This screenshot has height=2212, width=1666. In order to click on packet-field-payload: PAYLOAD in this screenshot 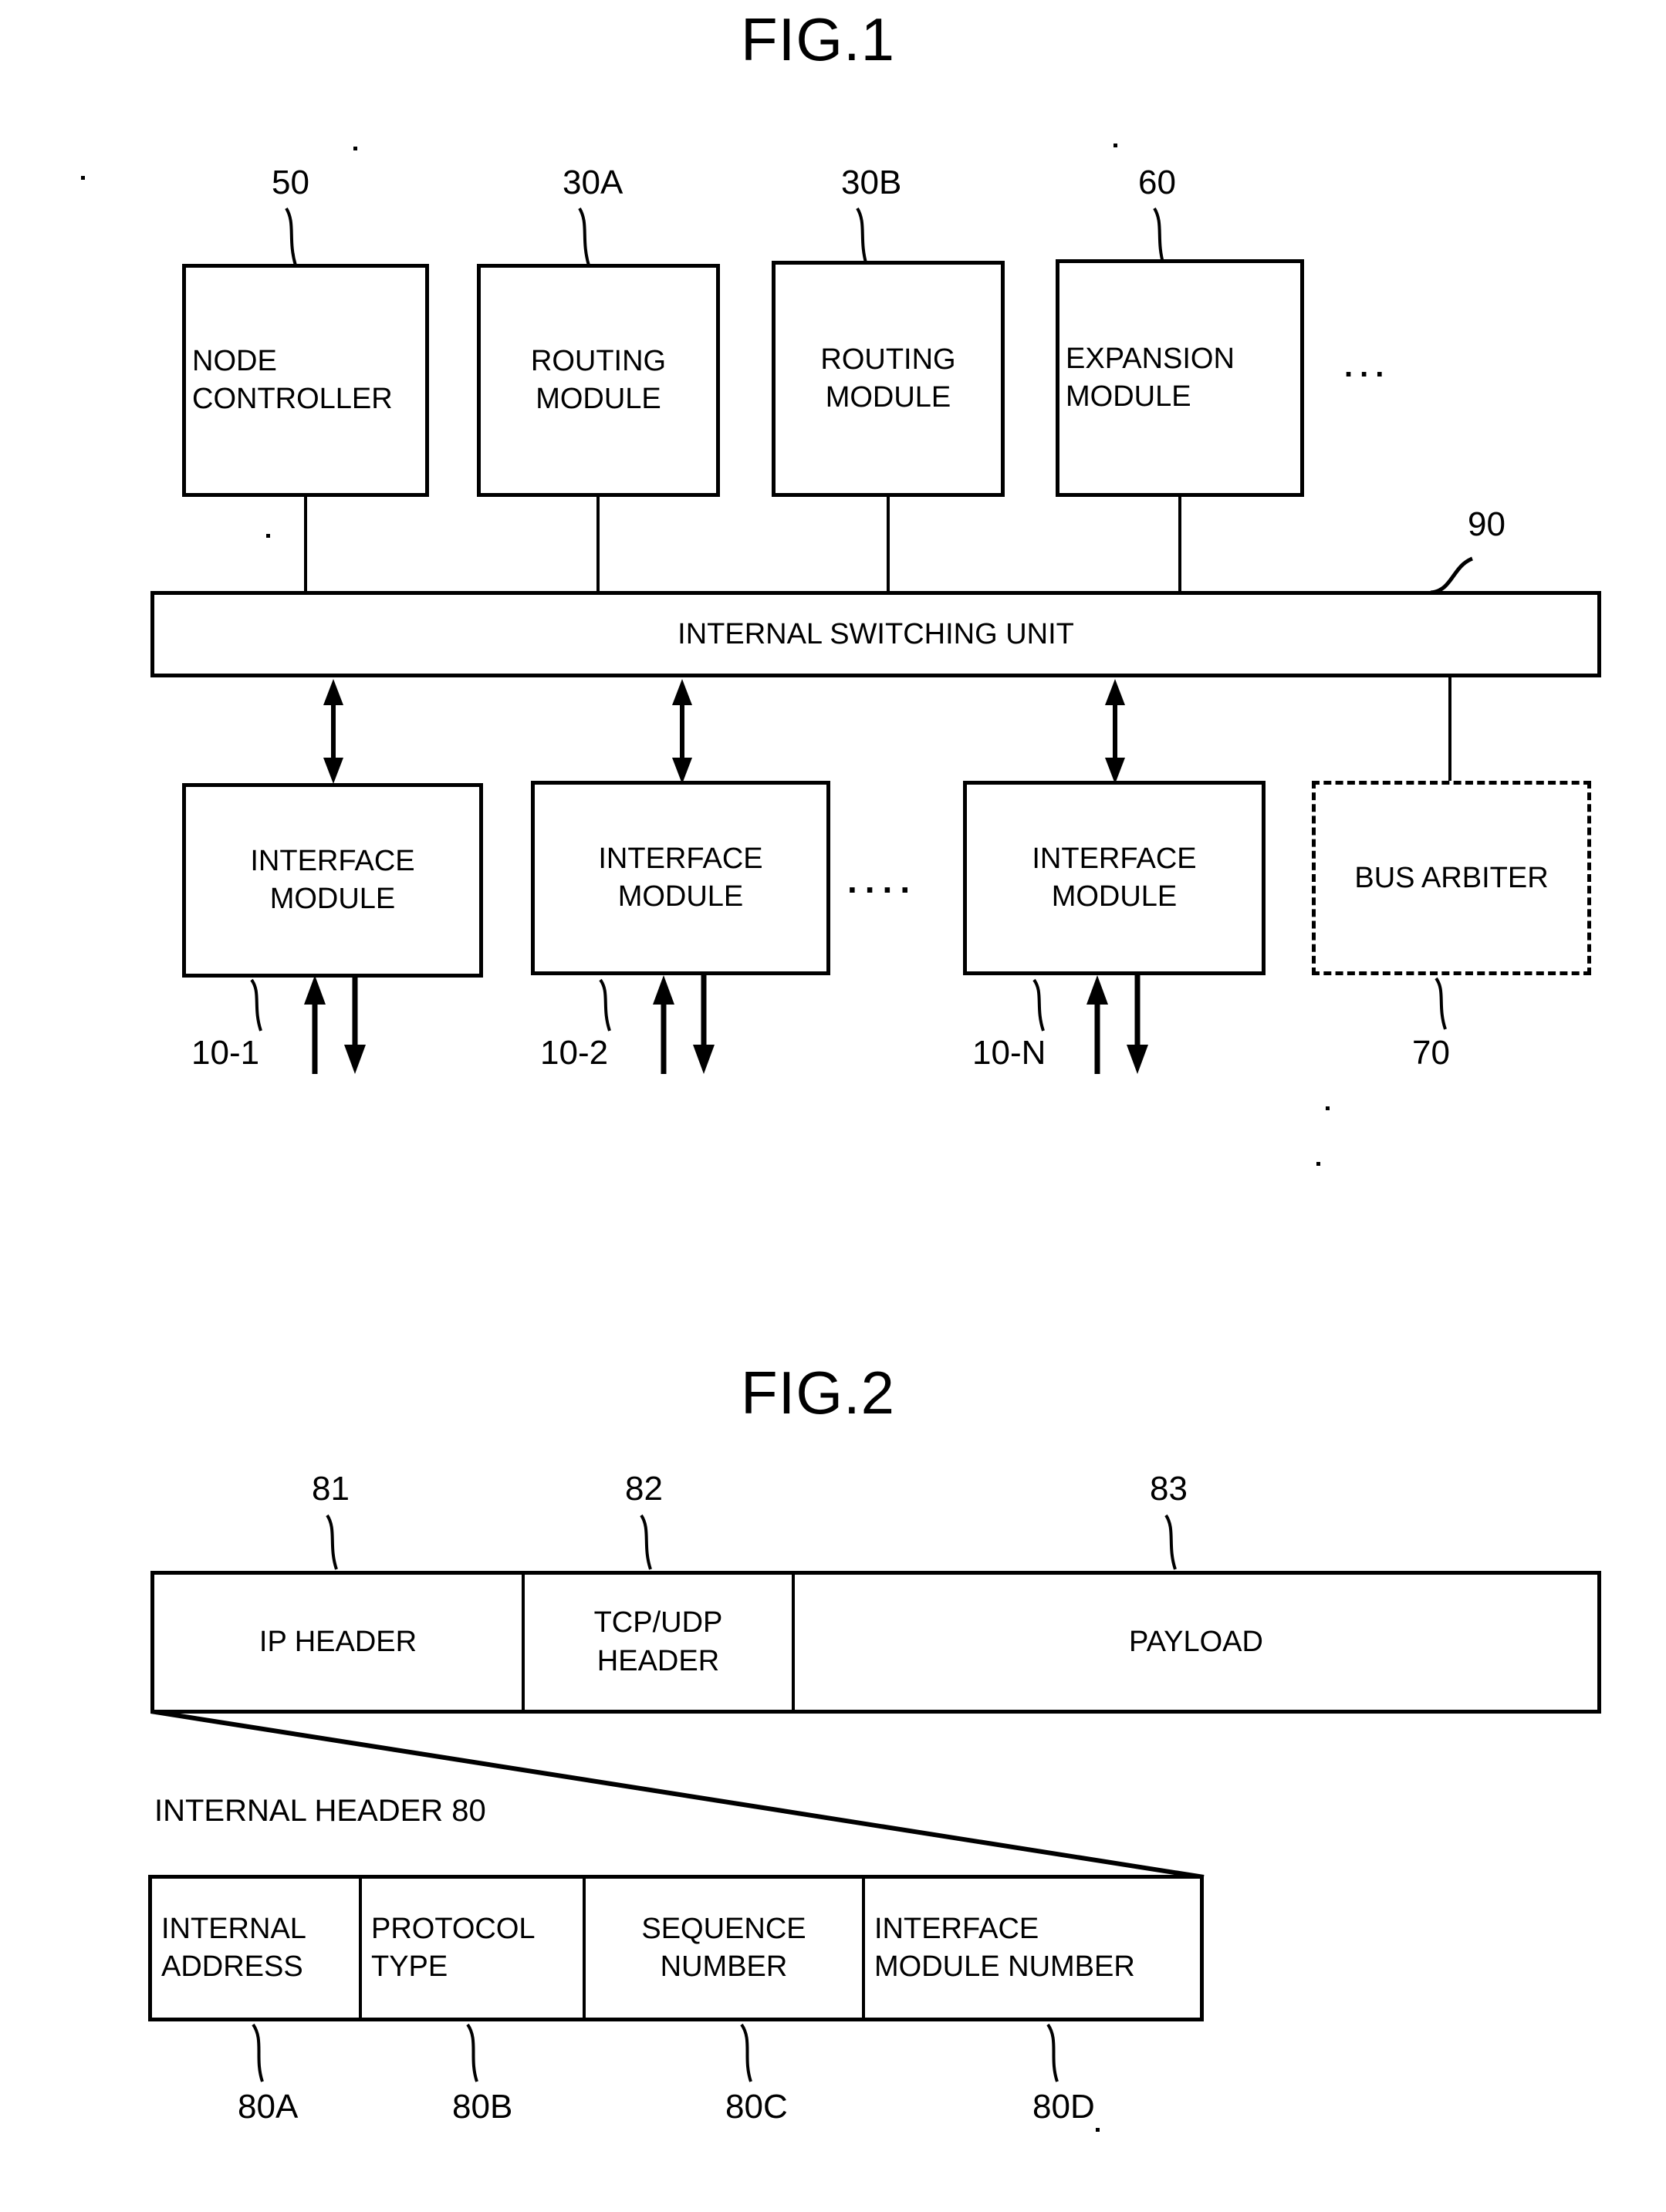, I will do `click(1196, 1642)`.